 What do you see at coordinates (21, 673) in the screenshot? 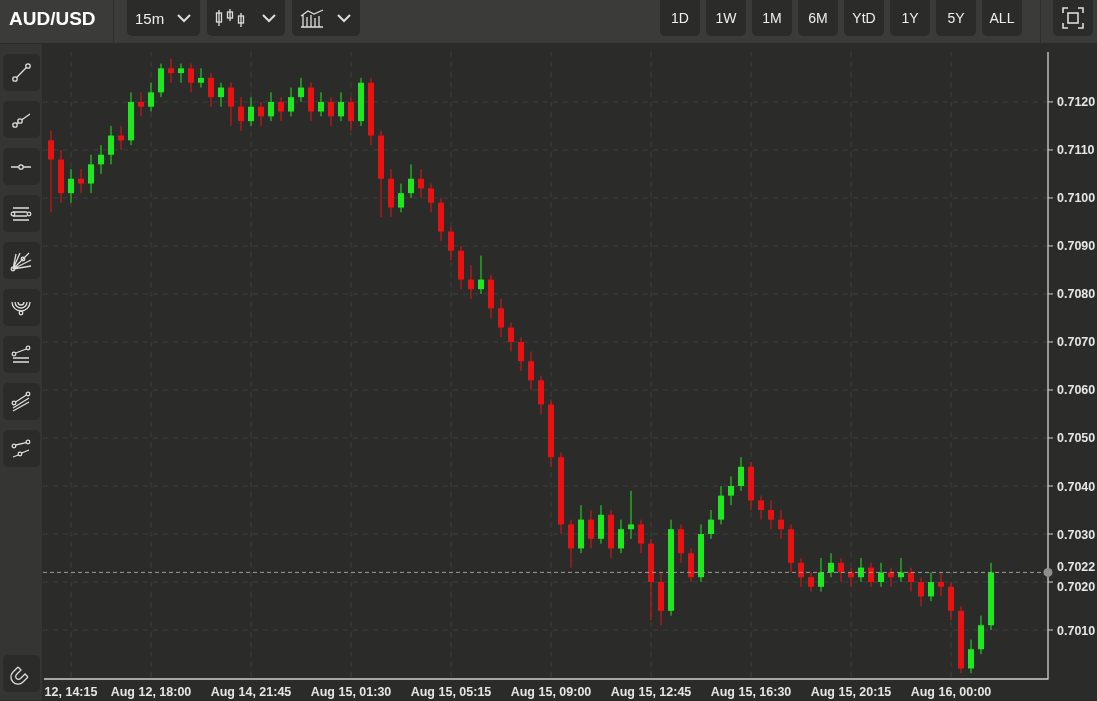
I see `magnet-button` at bounding box center [21, 673].